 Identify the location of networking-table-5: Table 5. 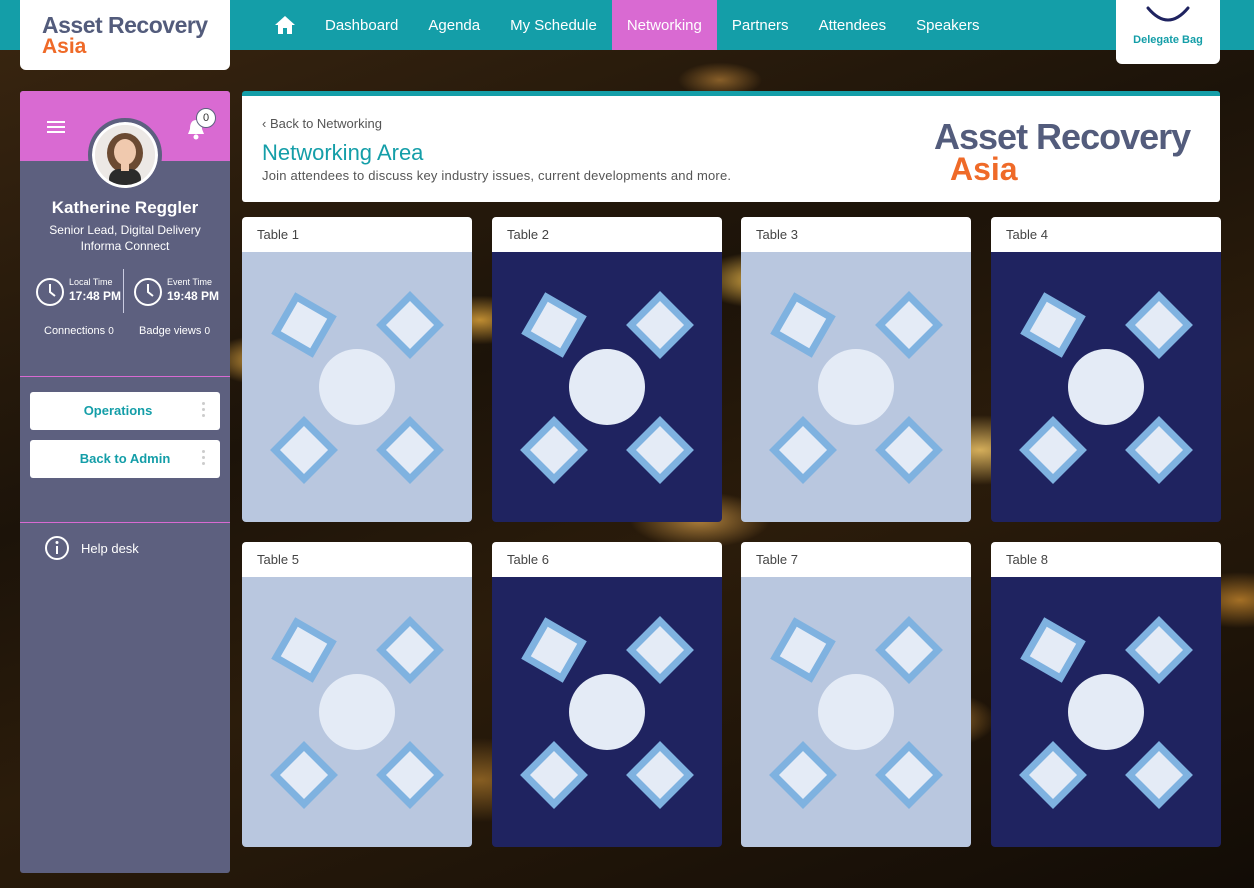
(357, 694).